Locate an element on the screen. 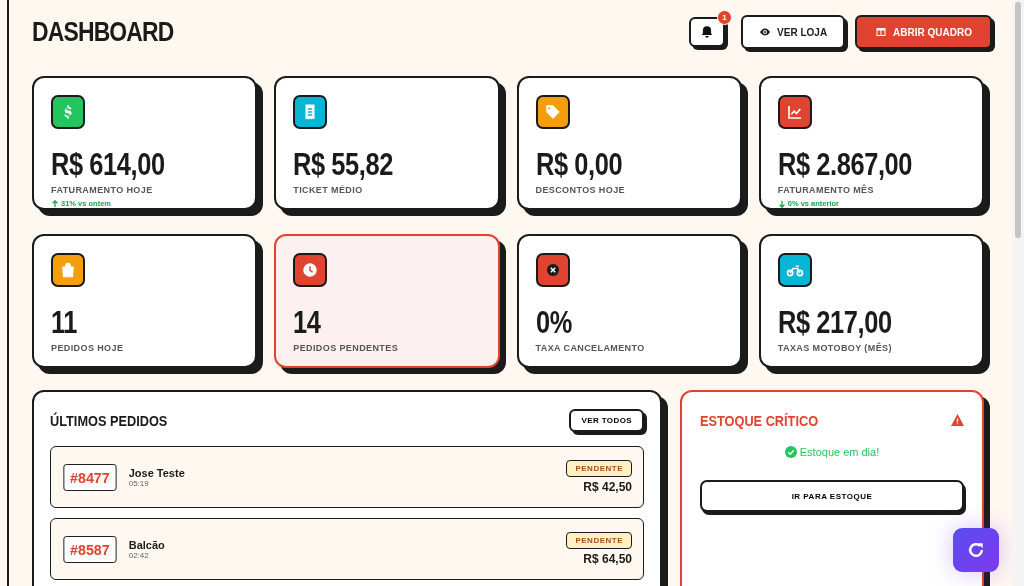 This screenshot has height=586, width=1024. header-button: ABRIR QUADRO is located at coordinates (923, 32).